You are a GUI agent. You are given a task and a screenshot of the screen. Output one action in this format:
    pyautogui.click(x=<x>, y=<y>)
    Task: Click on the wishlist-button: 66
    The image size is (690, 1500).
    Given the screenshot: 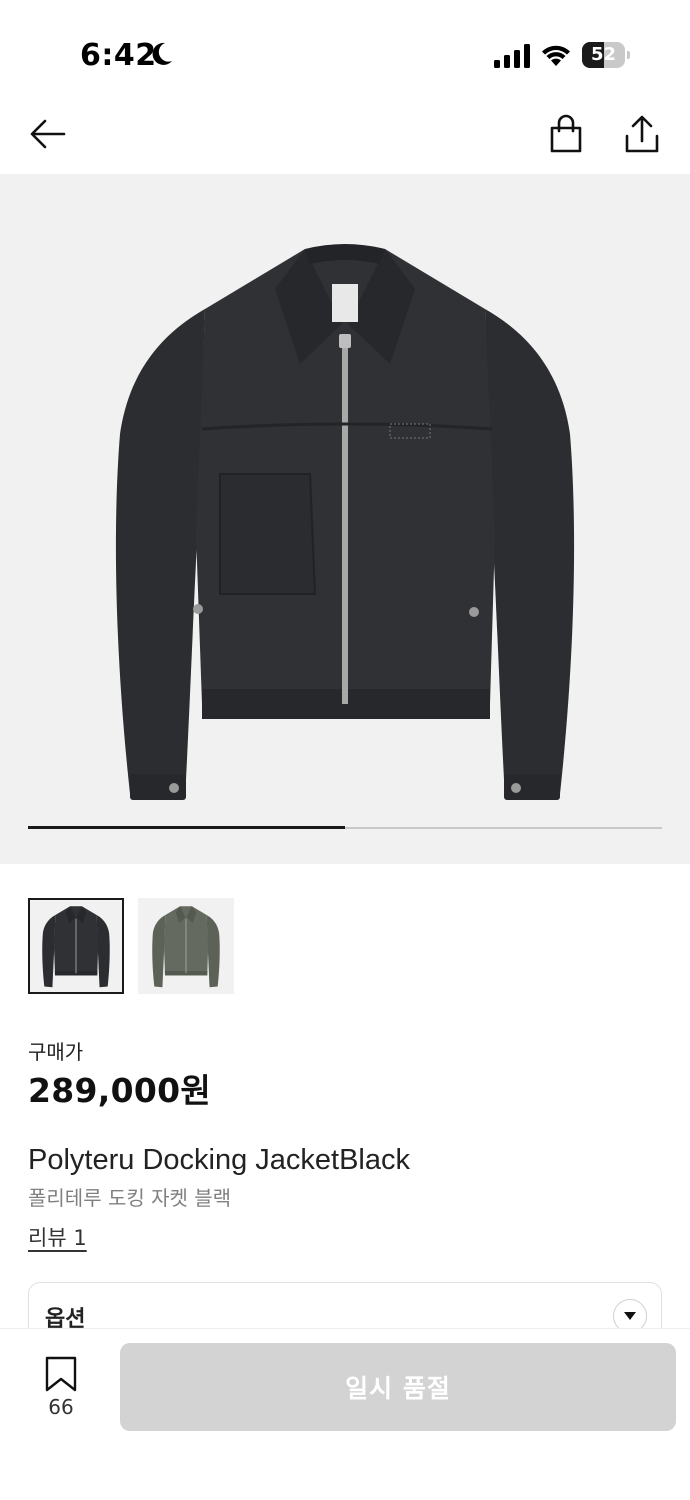 What is the action you would take?
    pyautogui.click(x=61, y=1388)
    